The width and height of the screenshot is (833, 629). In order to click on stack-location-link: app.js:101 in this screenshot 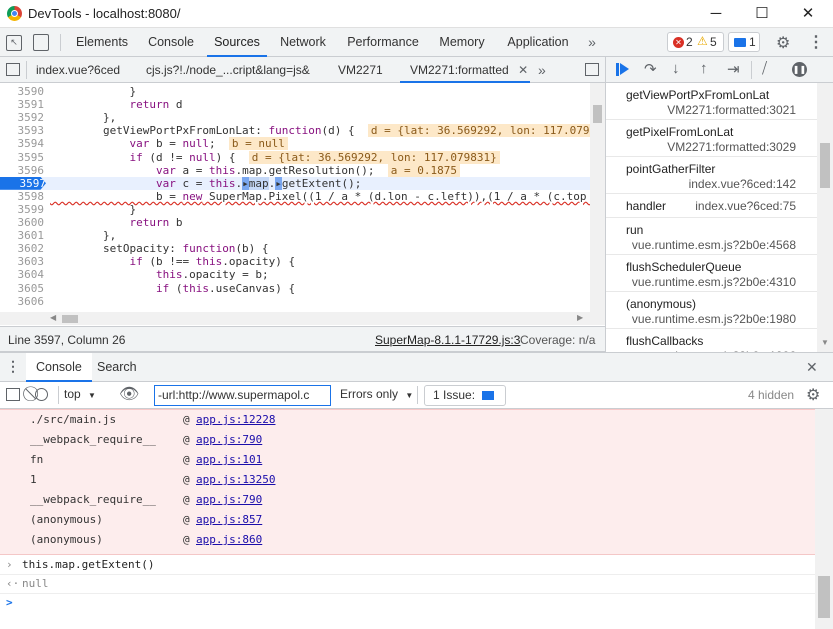, I will do `click(229, 460)`.